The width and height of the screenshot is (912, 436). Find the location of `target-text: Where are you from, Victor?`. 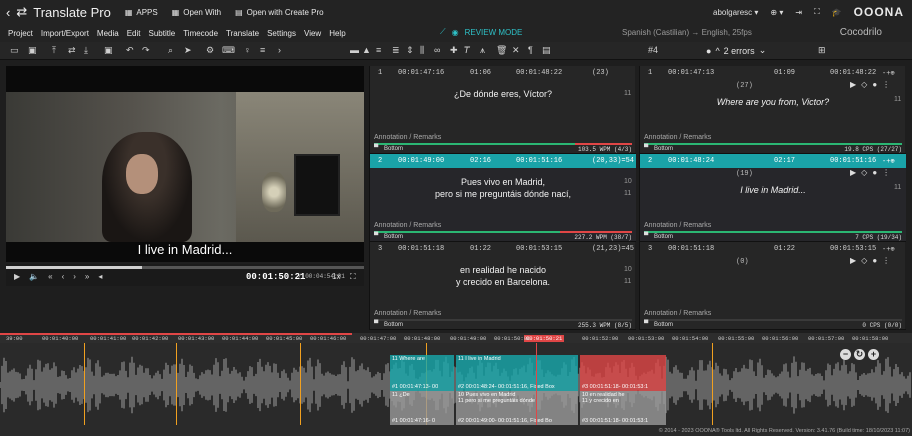

target-text: Where are you from, Victor? is located at coordinates (773, 102).